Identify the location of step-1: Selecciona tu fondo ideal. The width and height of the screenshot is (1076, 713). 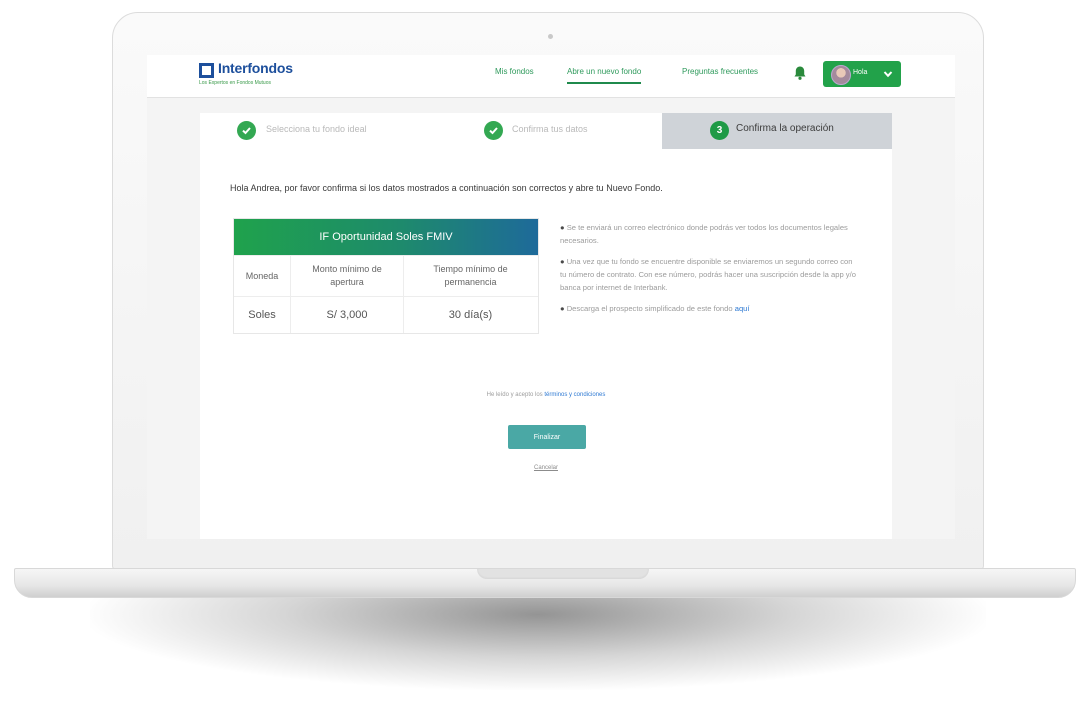
(315, 131).